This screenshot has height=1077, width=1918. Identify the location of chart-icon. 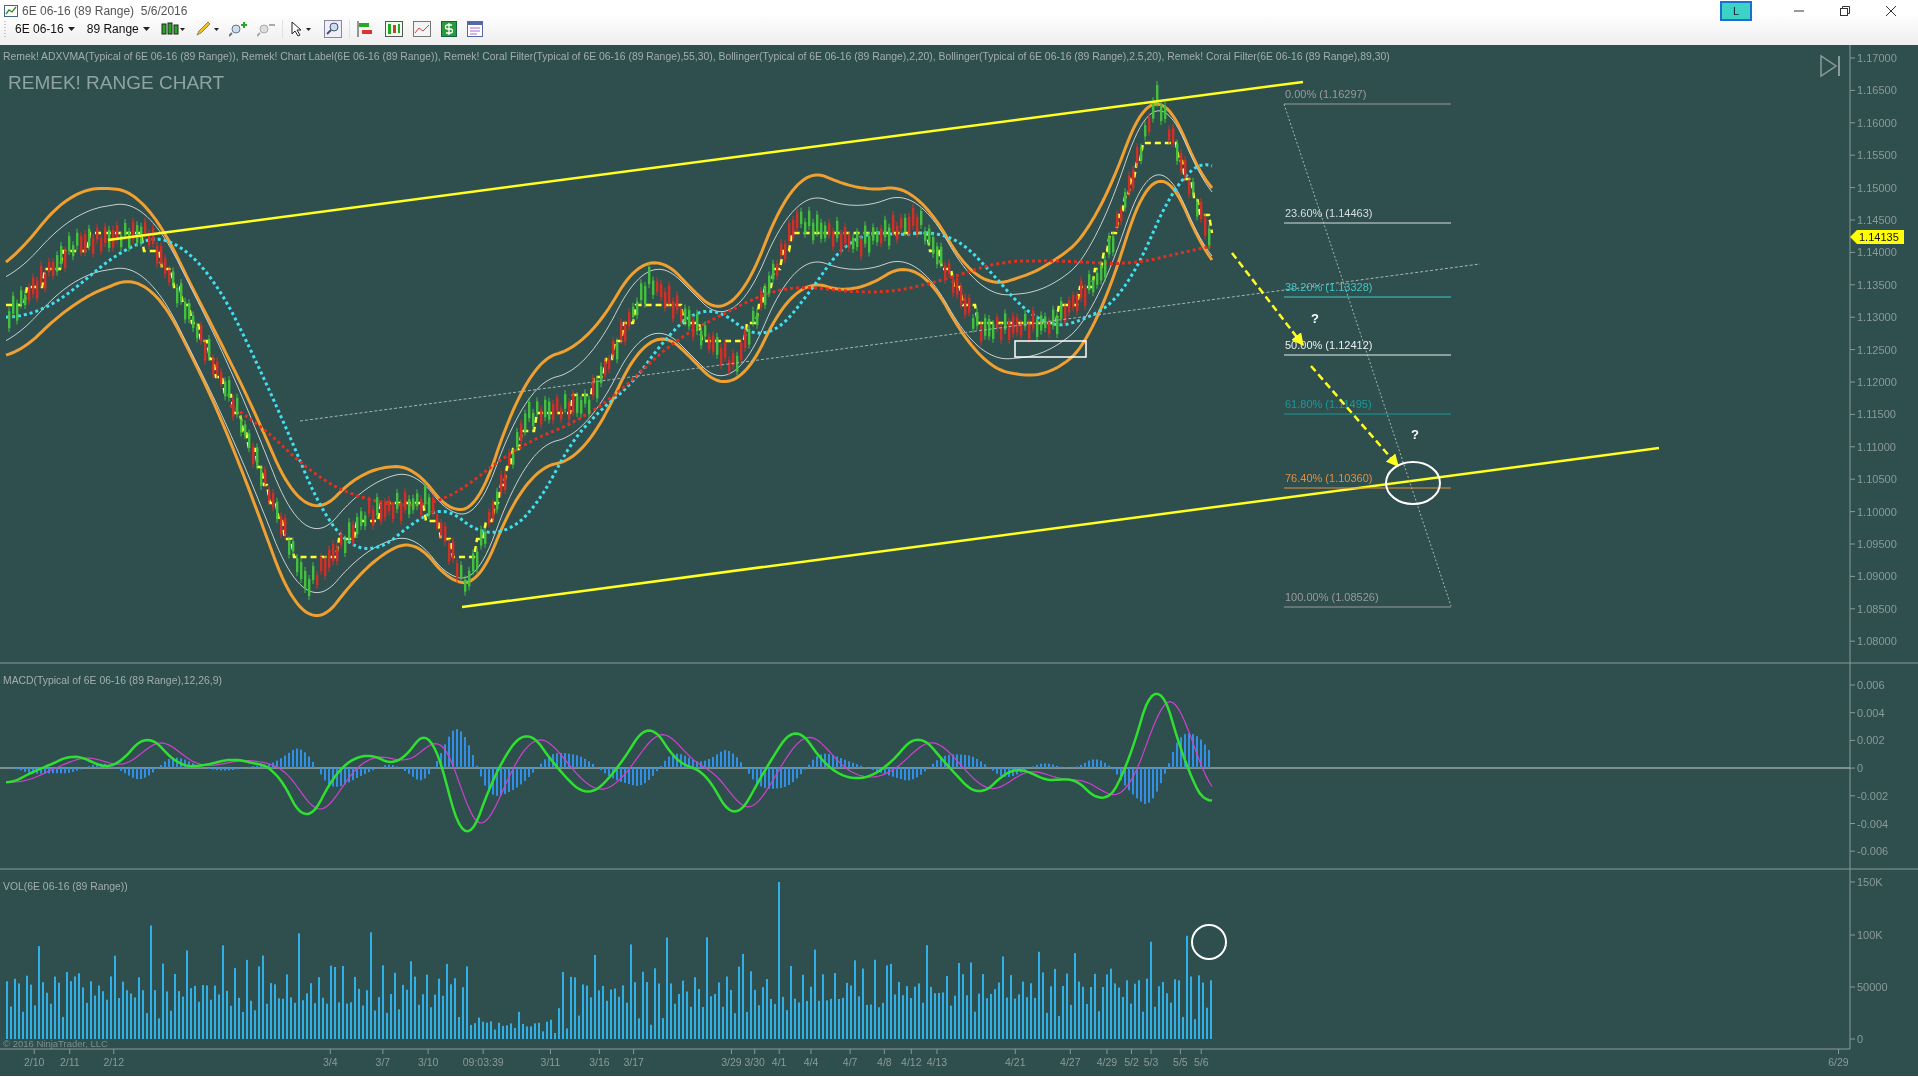
(11, 11).